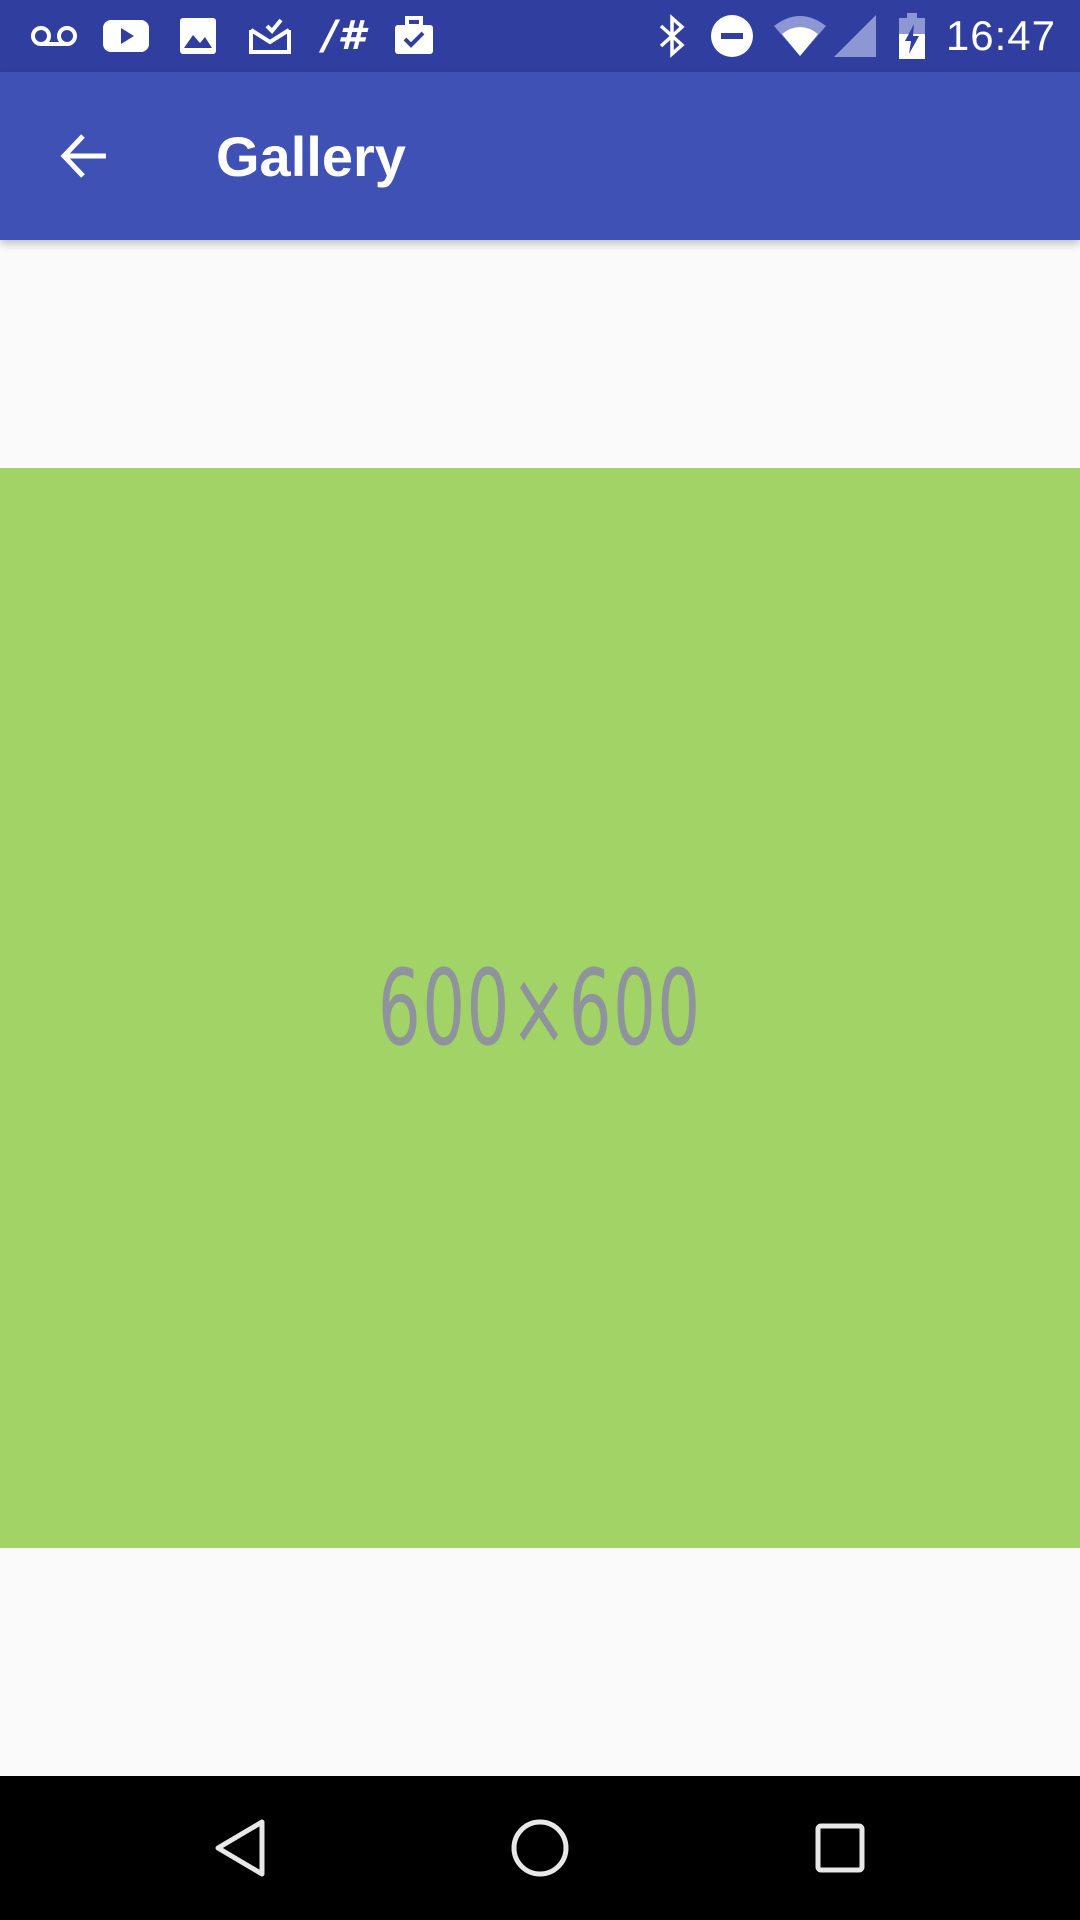  I want to click on navigation-bar, so click(540, 1848).